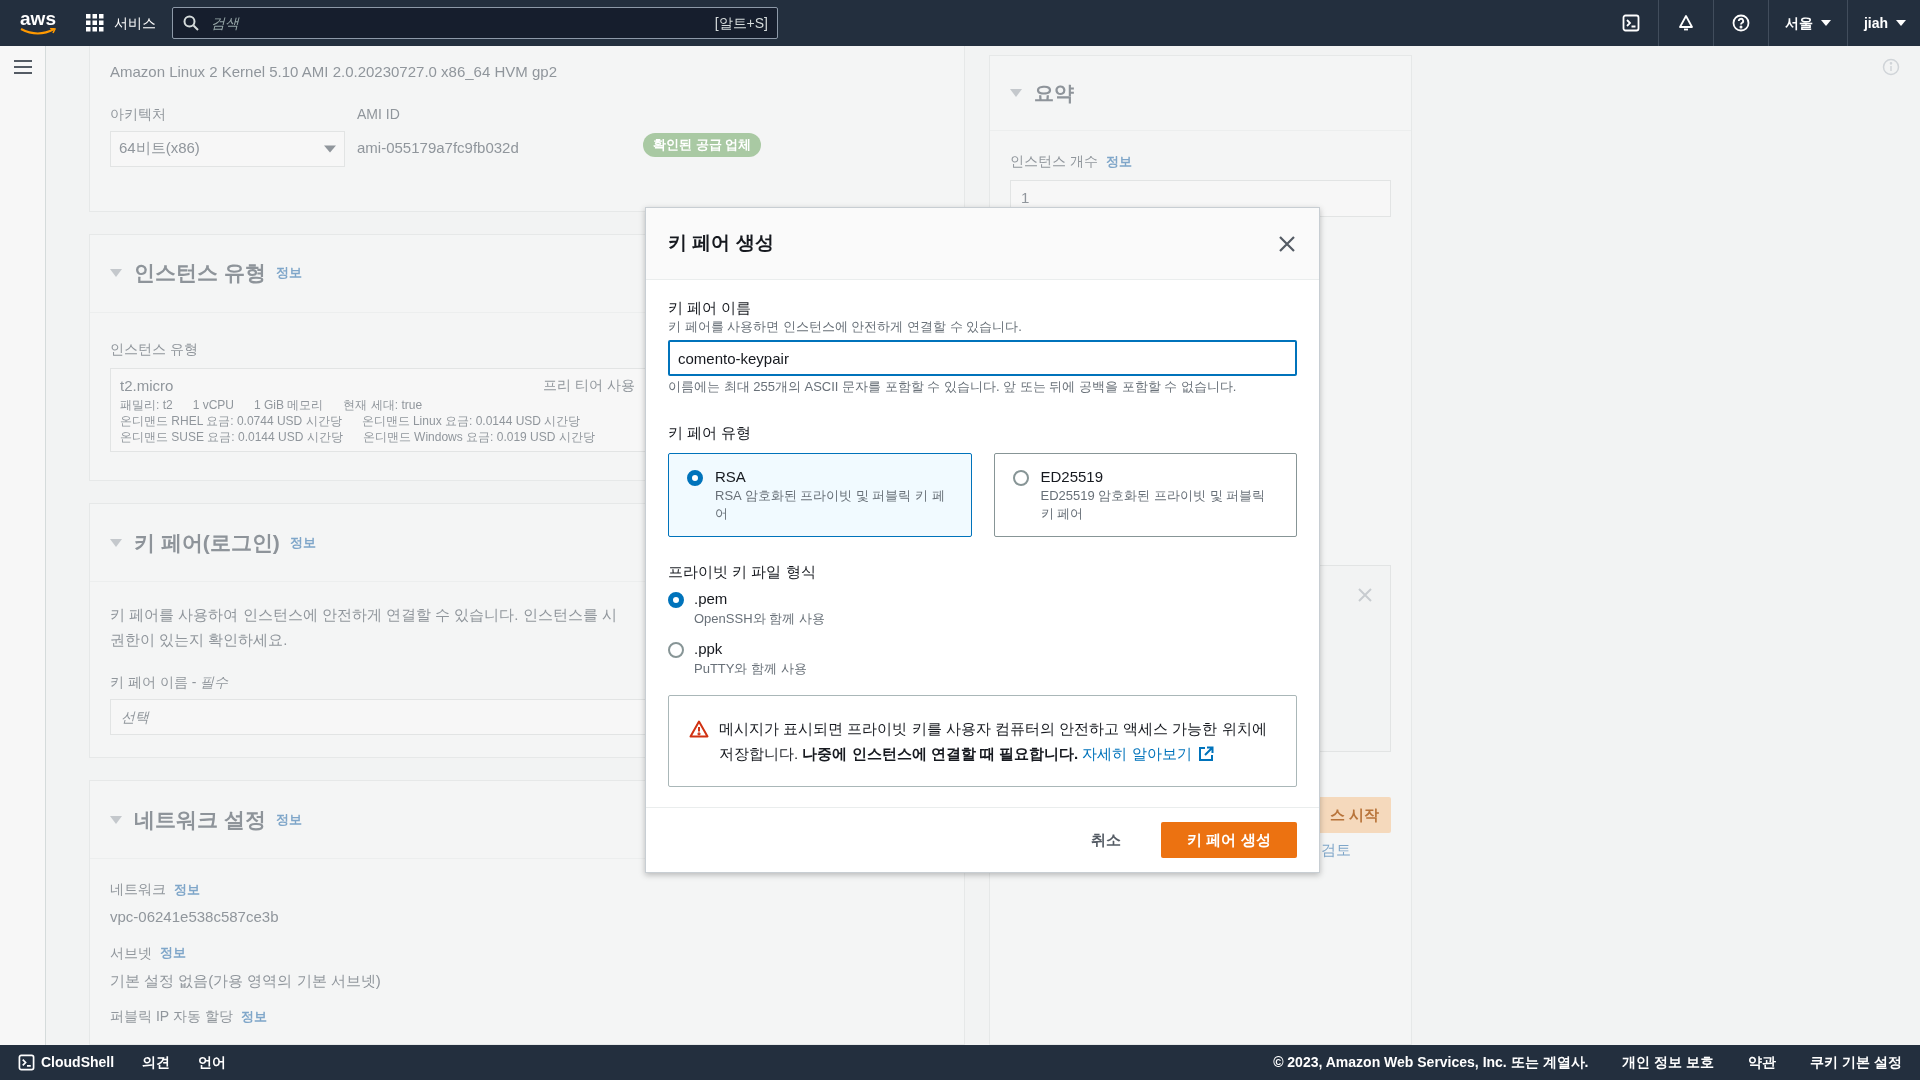  What do you see at coordinates (1287, 243) in the screenshot?
I see `close-icon` at bounding box center [1287, 243].